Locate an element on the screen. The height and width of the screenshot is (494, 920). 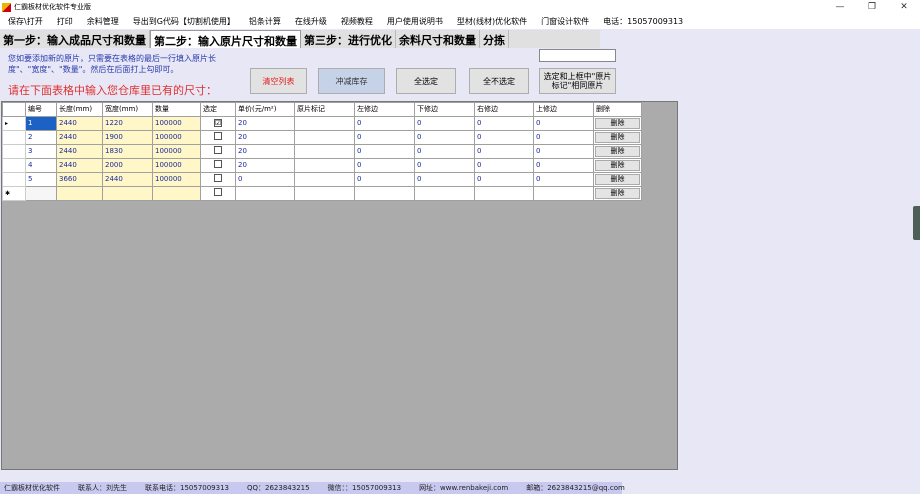
menu-video-tutorial: 视频教程 is located at coordinates (357, 21).